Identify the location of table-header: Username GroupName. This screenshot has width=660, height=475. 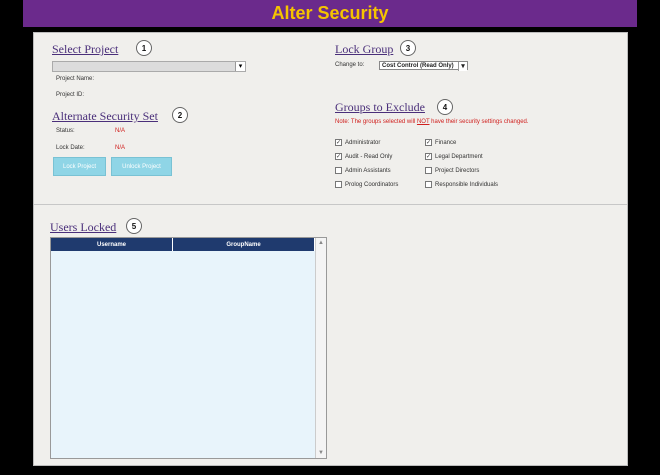
(183, 244).